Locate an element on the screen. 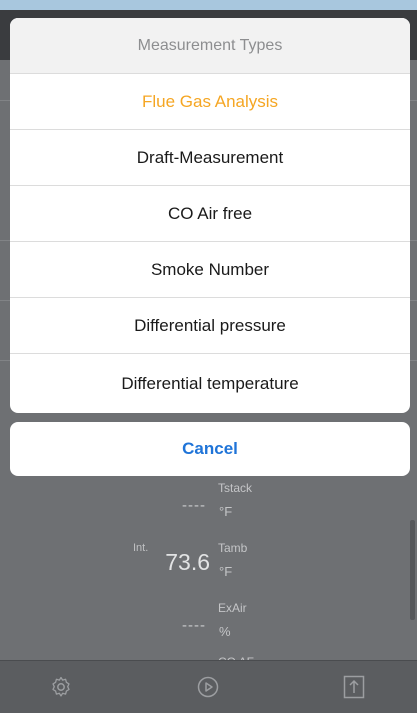  reading-row: Int. 73.6 Tamb °F is located at coordinates (208, 565).